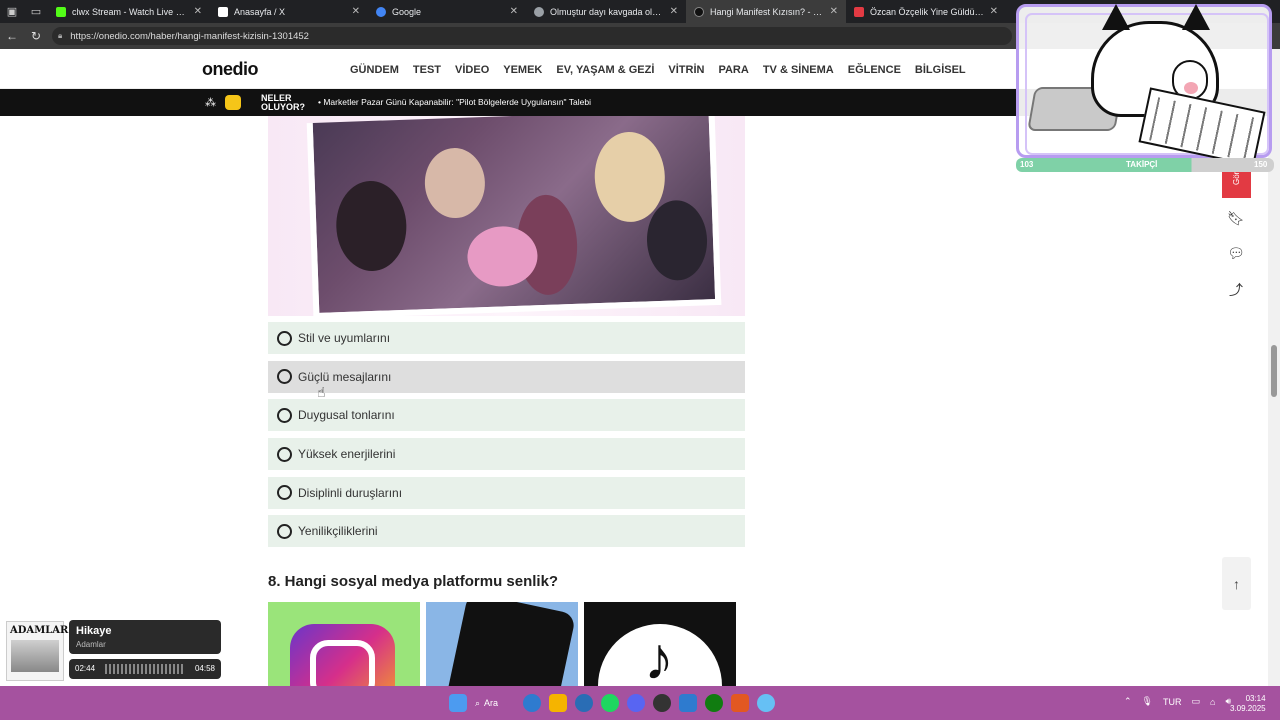 This screenshot has height=720, width=1280. I want to click on browser-tab-search: Olmuştur dayı kavgada olur - Ara ✕, so click(606, 11).